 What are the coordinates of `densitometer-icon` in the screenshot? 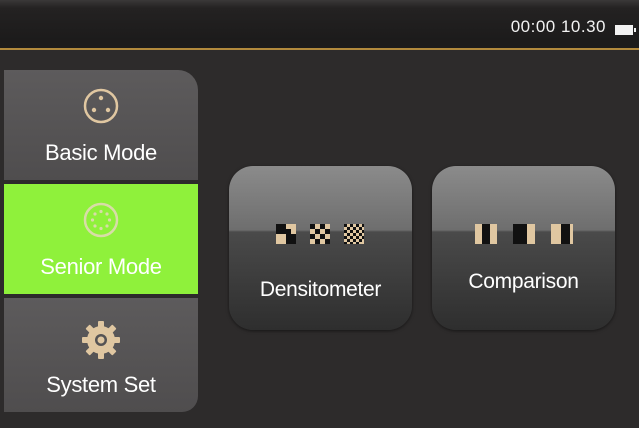 It's located at (319, 234).